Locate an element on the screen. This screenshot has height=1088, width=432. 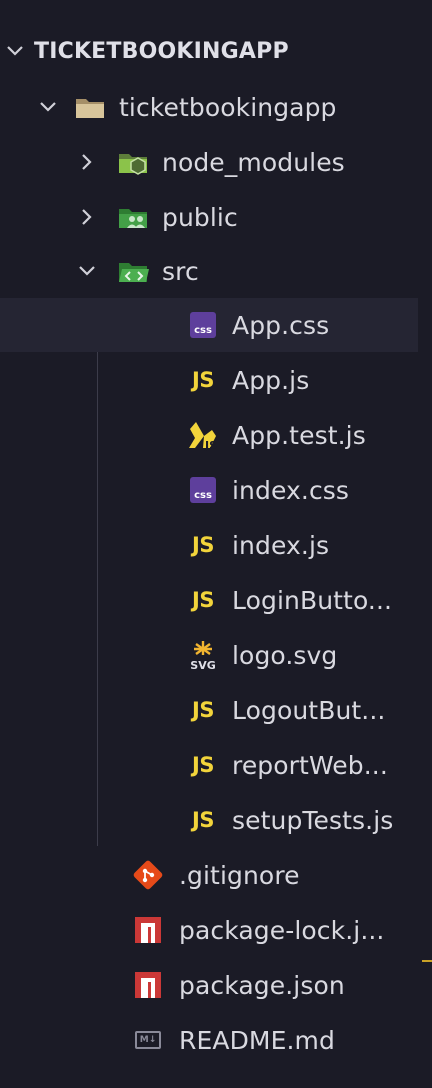
markdown-file-icon: M↓ is located at coordinates (148, 1040).